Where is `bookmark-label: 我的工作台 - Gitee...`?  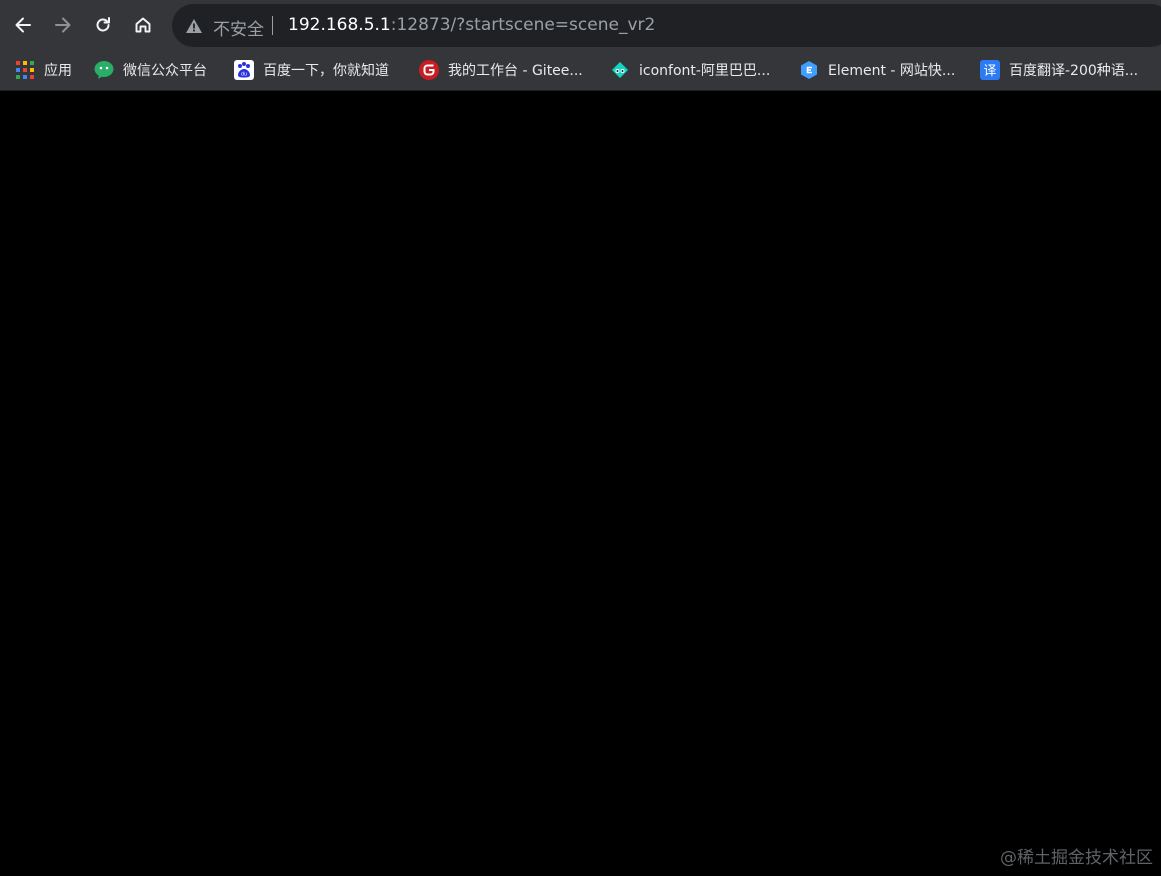
bookmark-label: 我的工作台 - Gitee... is located at coordinates (515, 71).